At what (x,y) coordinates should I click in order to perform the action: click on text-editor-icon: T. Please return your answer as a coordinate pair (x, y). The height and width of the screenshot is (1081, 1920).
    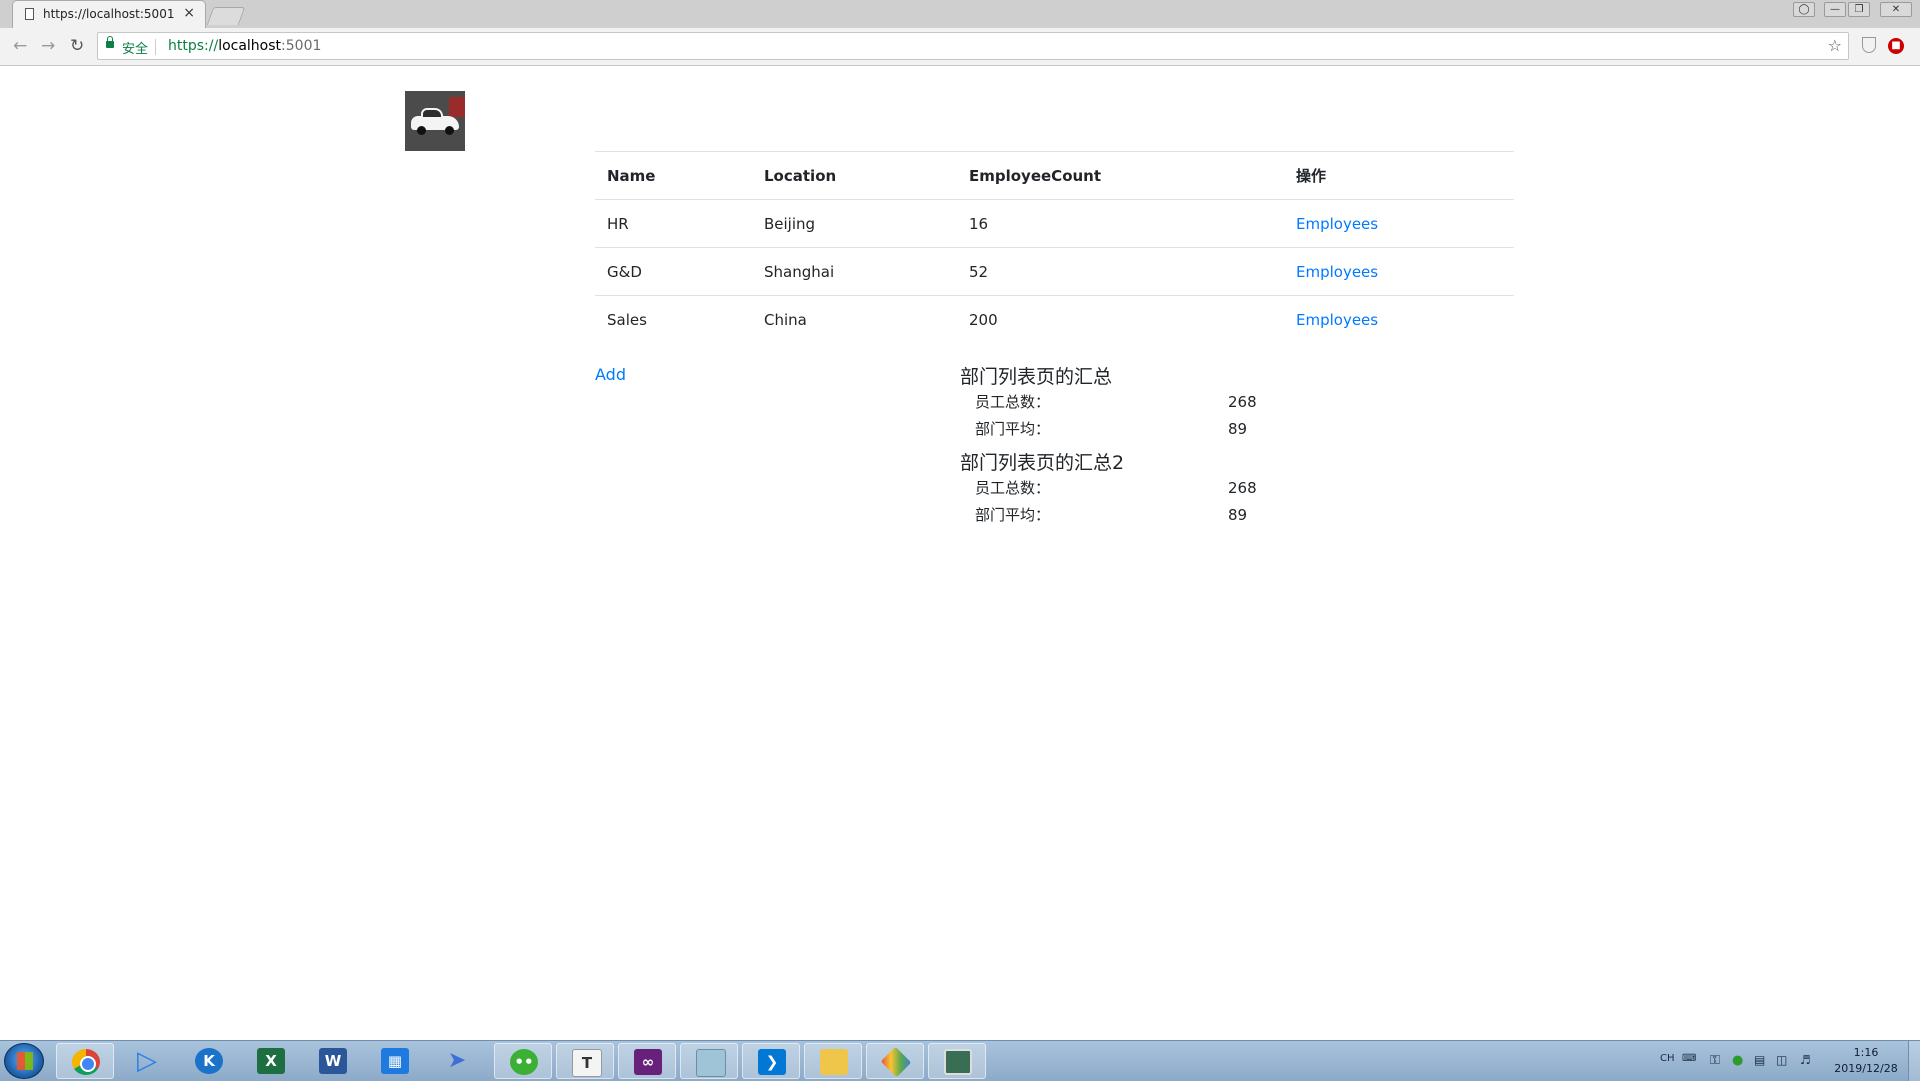
    Looking at the image, I should click on (587, 1063).